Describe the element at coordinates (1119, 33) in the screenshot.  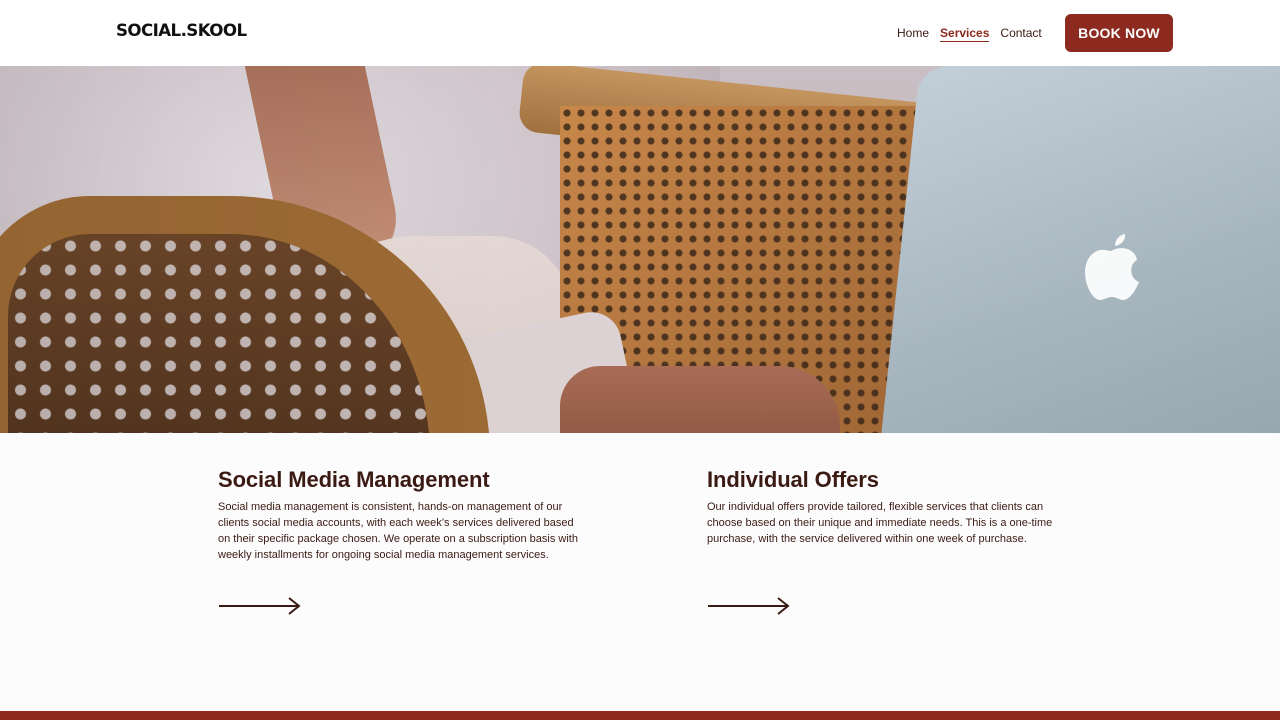
I see `book-now-button: BOOK NOW` at that location.